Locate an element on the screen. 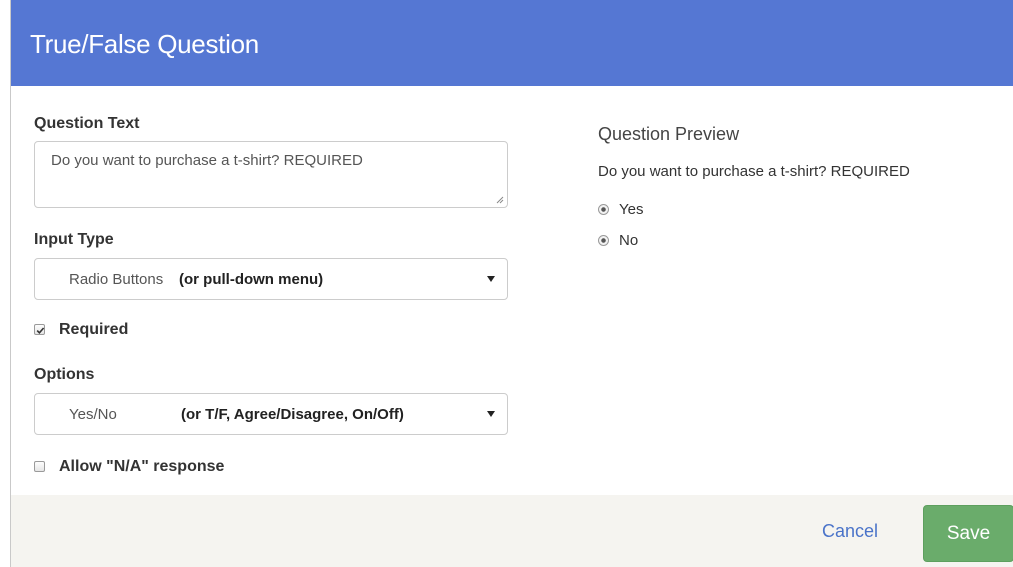 The height and width of the screenshot is (567, 1013). options-value: Yes/No is located at coordinates (93, 414).